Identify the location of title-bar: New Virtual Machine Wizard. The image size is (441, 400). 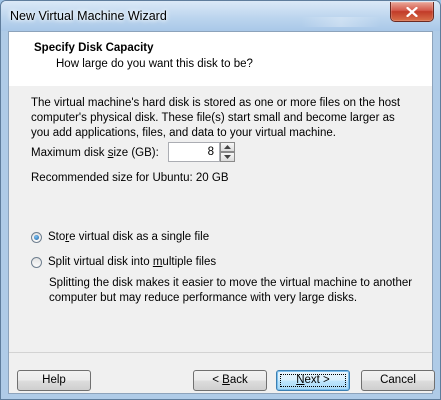
(220, 16).